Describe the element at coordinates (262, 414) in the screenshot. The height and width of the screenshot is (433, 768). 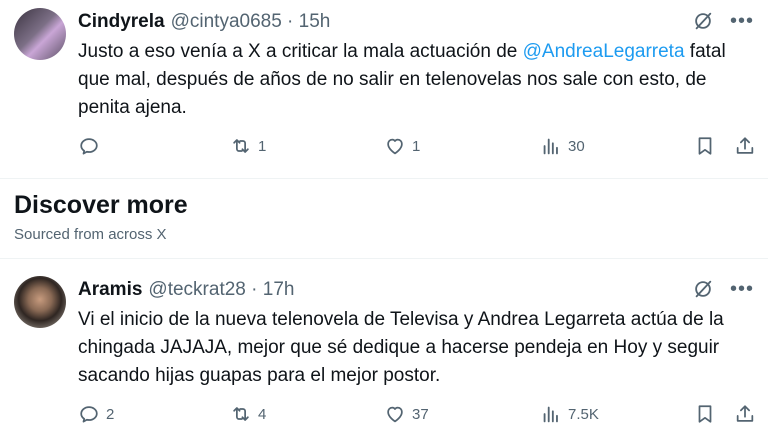
I see `repost-count: 4` at that location.